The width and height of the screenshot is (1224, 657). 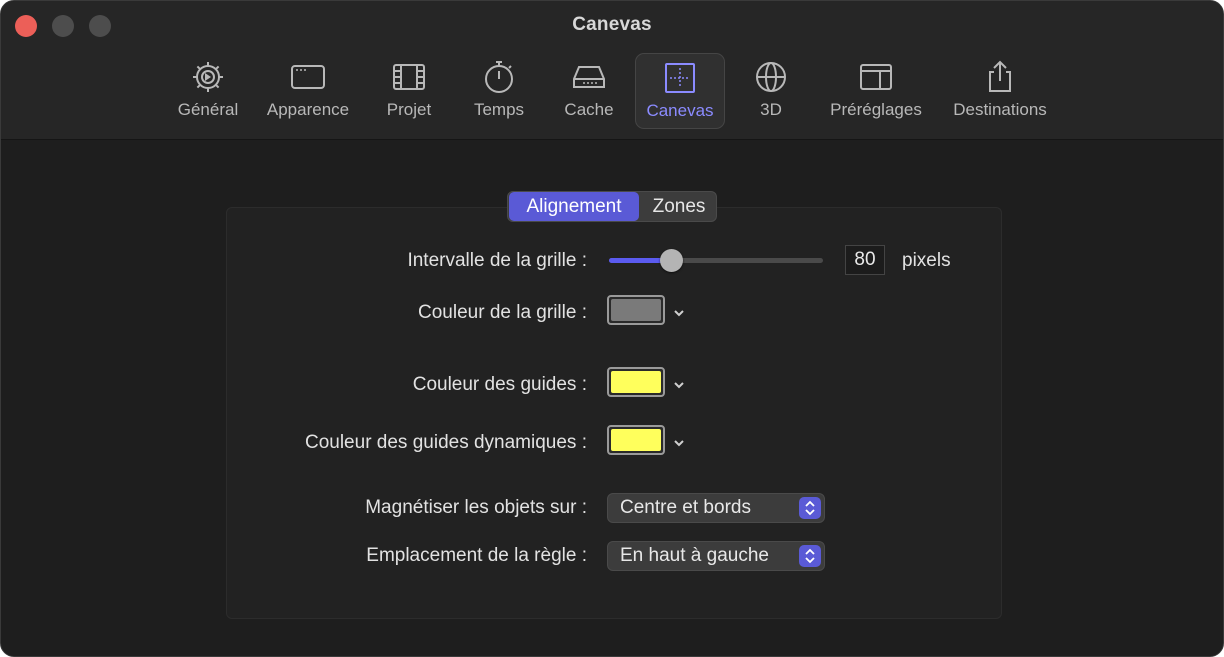 What do you see at coordinates (876, 109) in the screenshot?
I see `tab-label: Préréglages` at bounding box center [876, 109].